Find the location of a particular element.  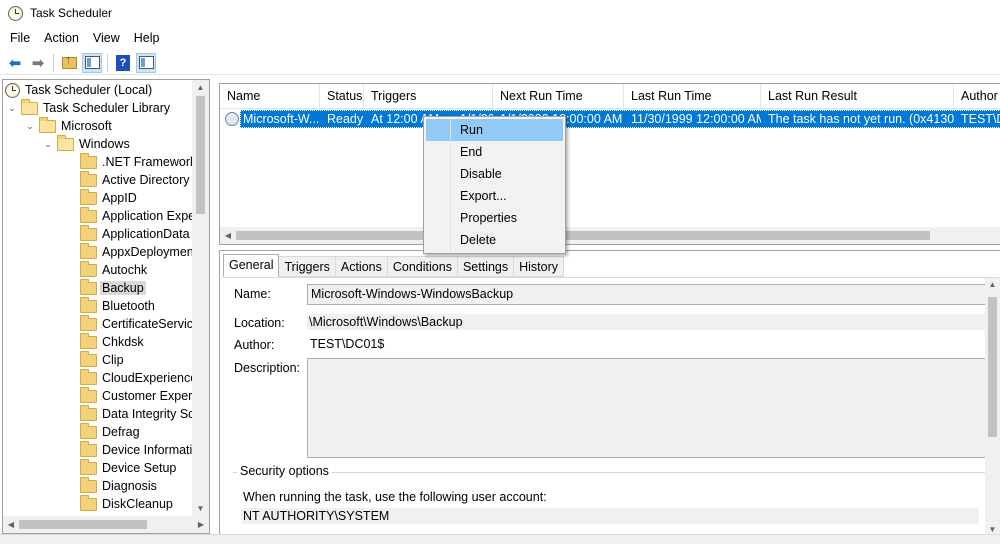

cell-last-run-result: The task has not yet run. (0x41303) is located at coordinates (861, 119).